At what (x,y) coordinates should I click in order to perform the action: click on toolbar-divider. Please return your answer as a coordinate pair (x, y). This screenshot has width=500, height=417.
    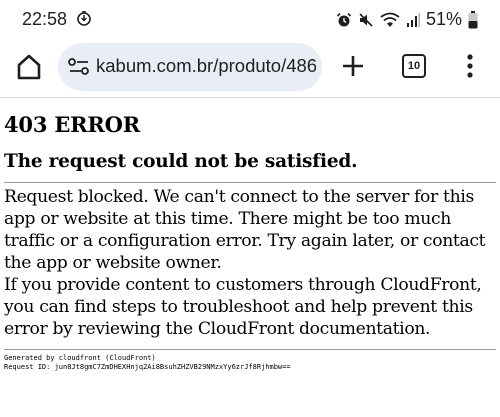
    Looking at the image, I should click on (250, 97).